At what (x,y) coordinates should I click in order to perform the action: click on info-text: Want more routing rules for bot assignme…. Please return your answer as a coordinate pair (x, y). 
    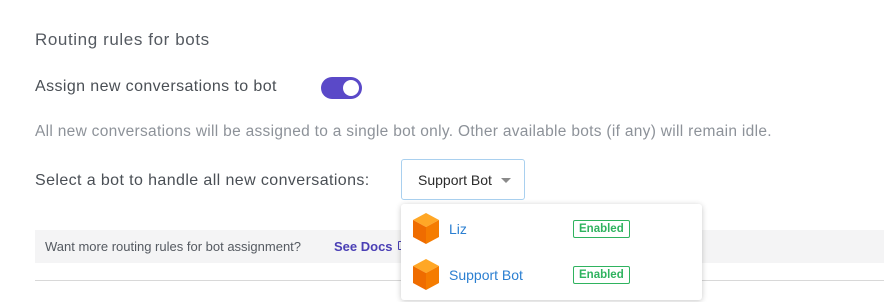
    Looking at the image, I should click on (173, 246).